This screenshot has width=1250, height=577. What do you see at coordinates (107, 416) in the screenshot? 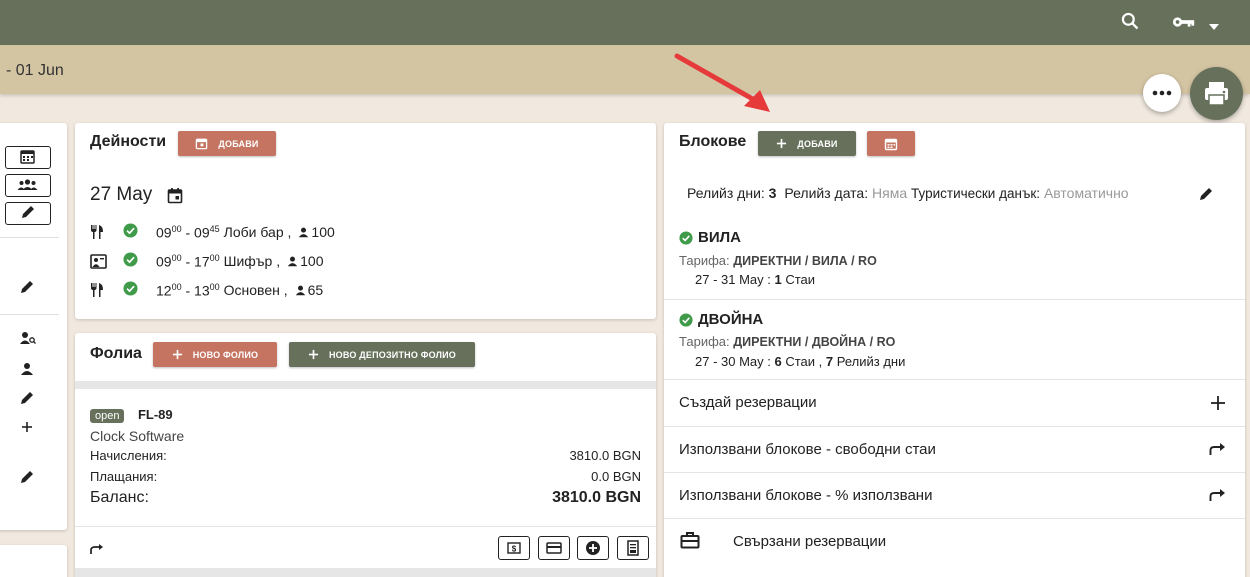
I see `folio-status-badge: open` at bounding box center [107, 416].